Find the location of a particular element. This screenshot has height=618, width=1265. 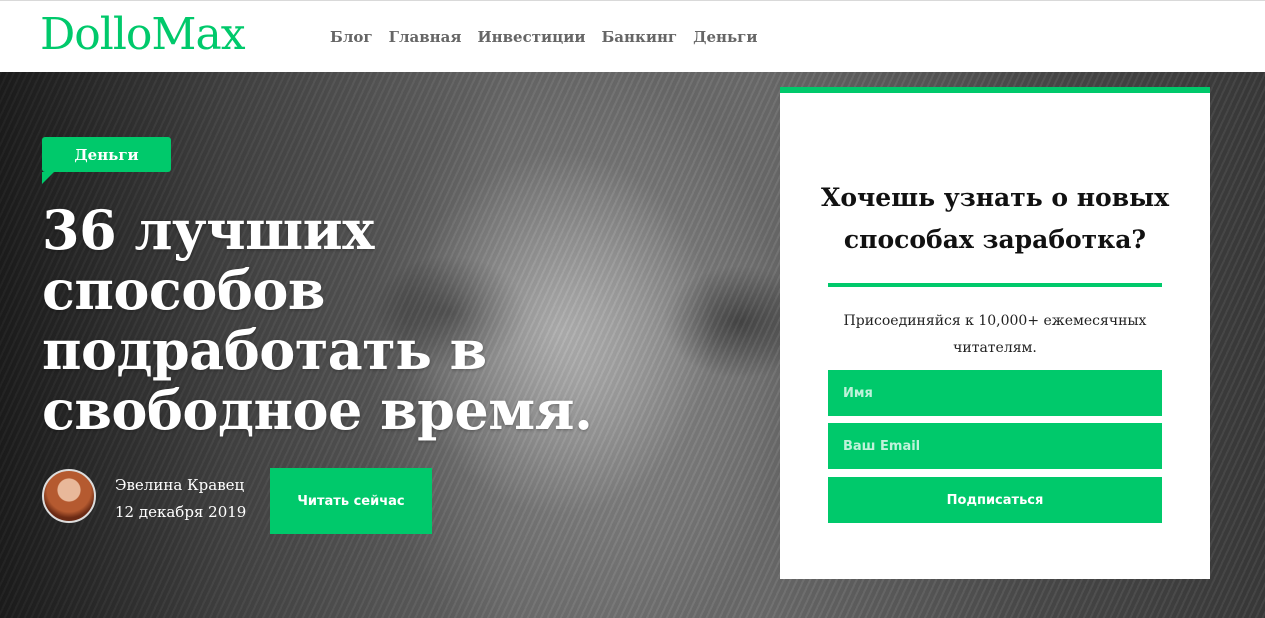

main-nav: Блог Главная Инвестиции Банкинг Деньги is located at coordinates (543, 37).